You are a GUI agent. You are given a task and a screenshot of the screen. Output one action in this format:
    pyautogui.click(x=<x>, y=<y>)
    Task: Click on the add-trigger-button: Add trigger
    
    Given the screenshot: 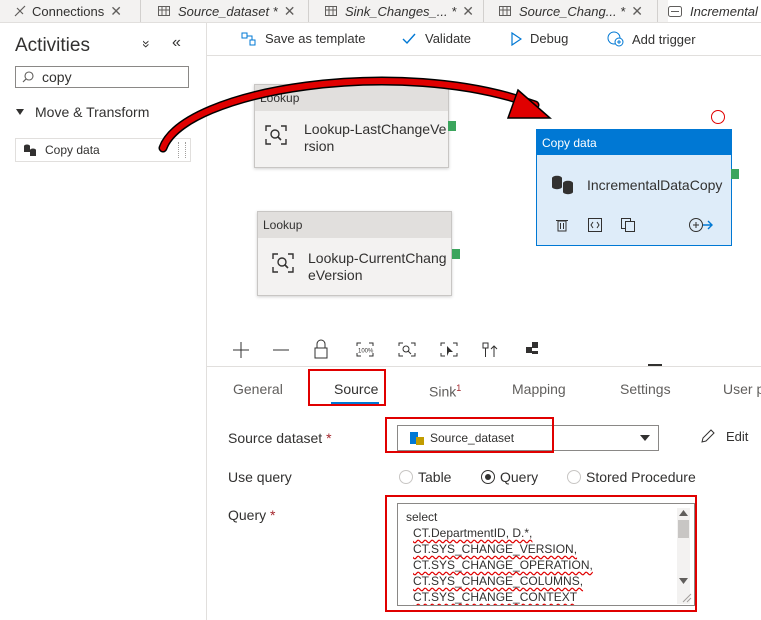 What is the action you would take?
    pyautogui.click(x=651, y=39)
    